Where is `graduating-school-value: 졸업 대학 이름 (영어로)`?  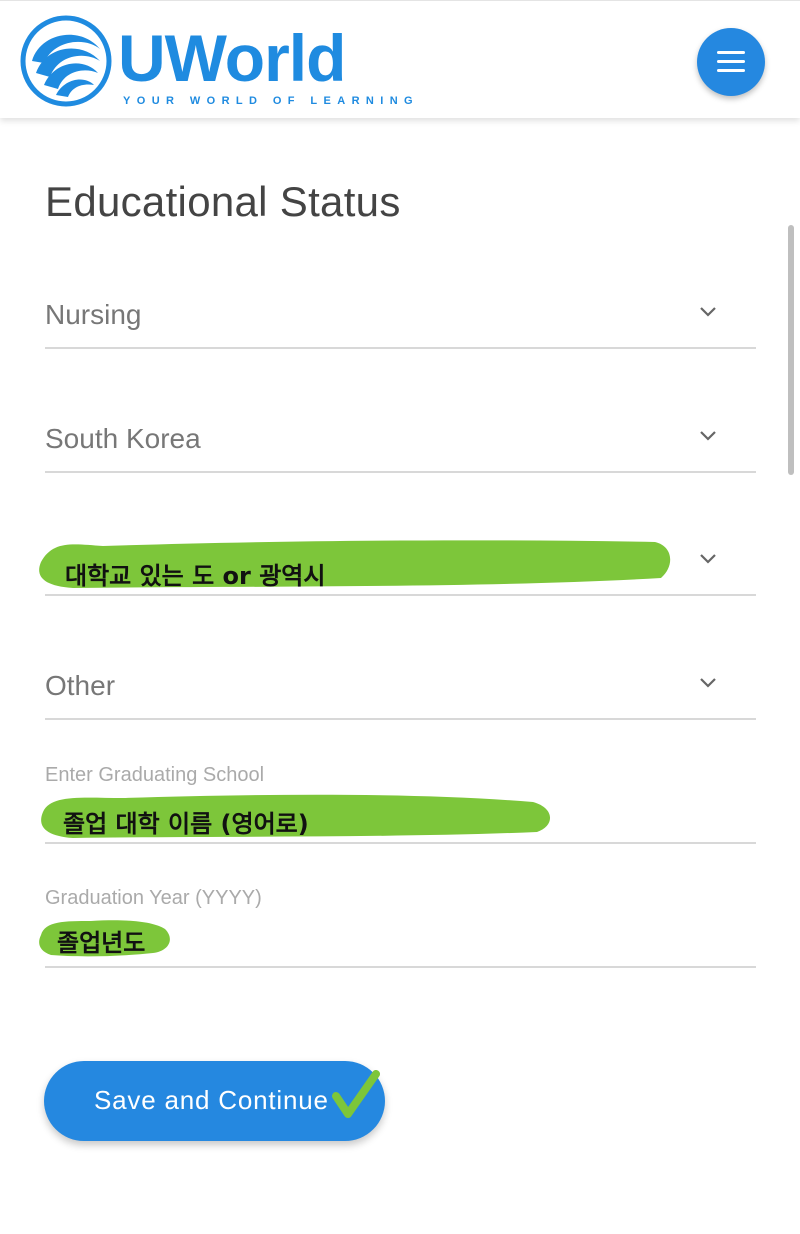
graduating-school-value: 졸업 대학 이름 (영어로) is located at coordinates (186, 824).